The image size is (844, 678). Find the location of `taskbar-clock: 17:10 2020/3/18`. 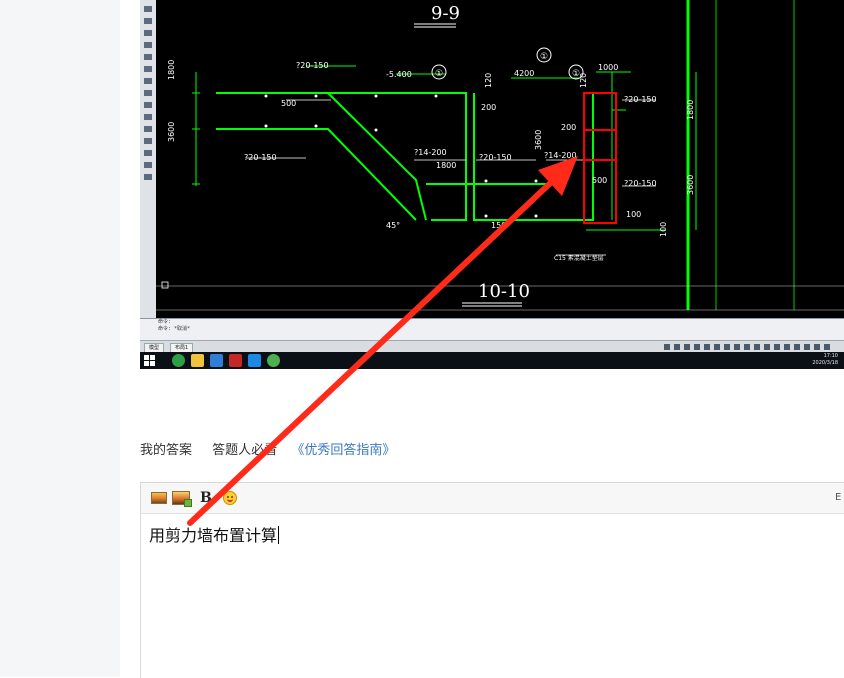

taskbar-clock: 17:10 2020/3/18 is located at coordinates (825, 360).